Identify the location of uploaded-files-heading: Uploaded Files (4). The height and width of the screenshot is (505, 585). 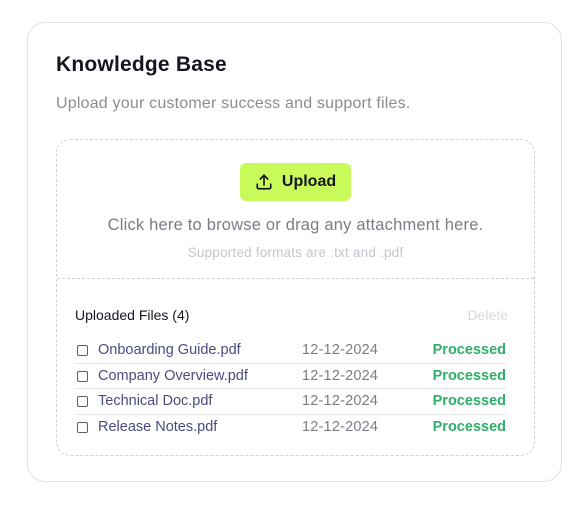
(132, 315).